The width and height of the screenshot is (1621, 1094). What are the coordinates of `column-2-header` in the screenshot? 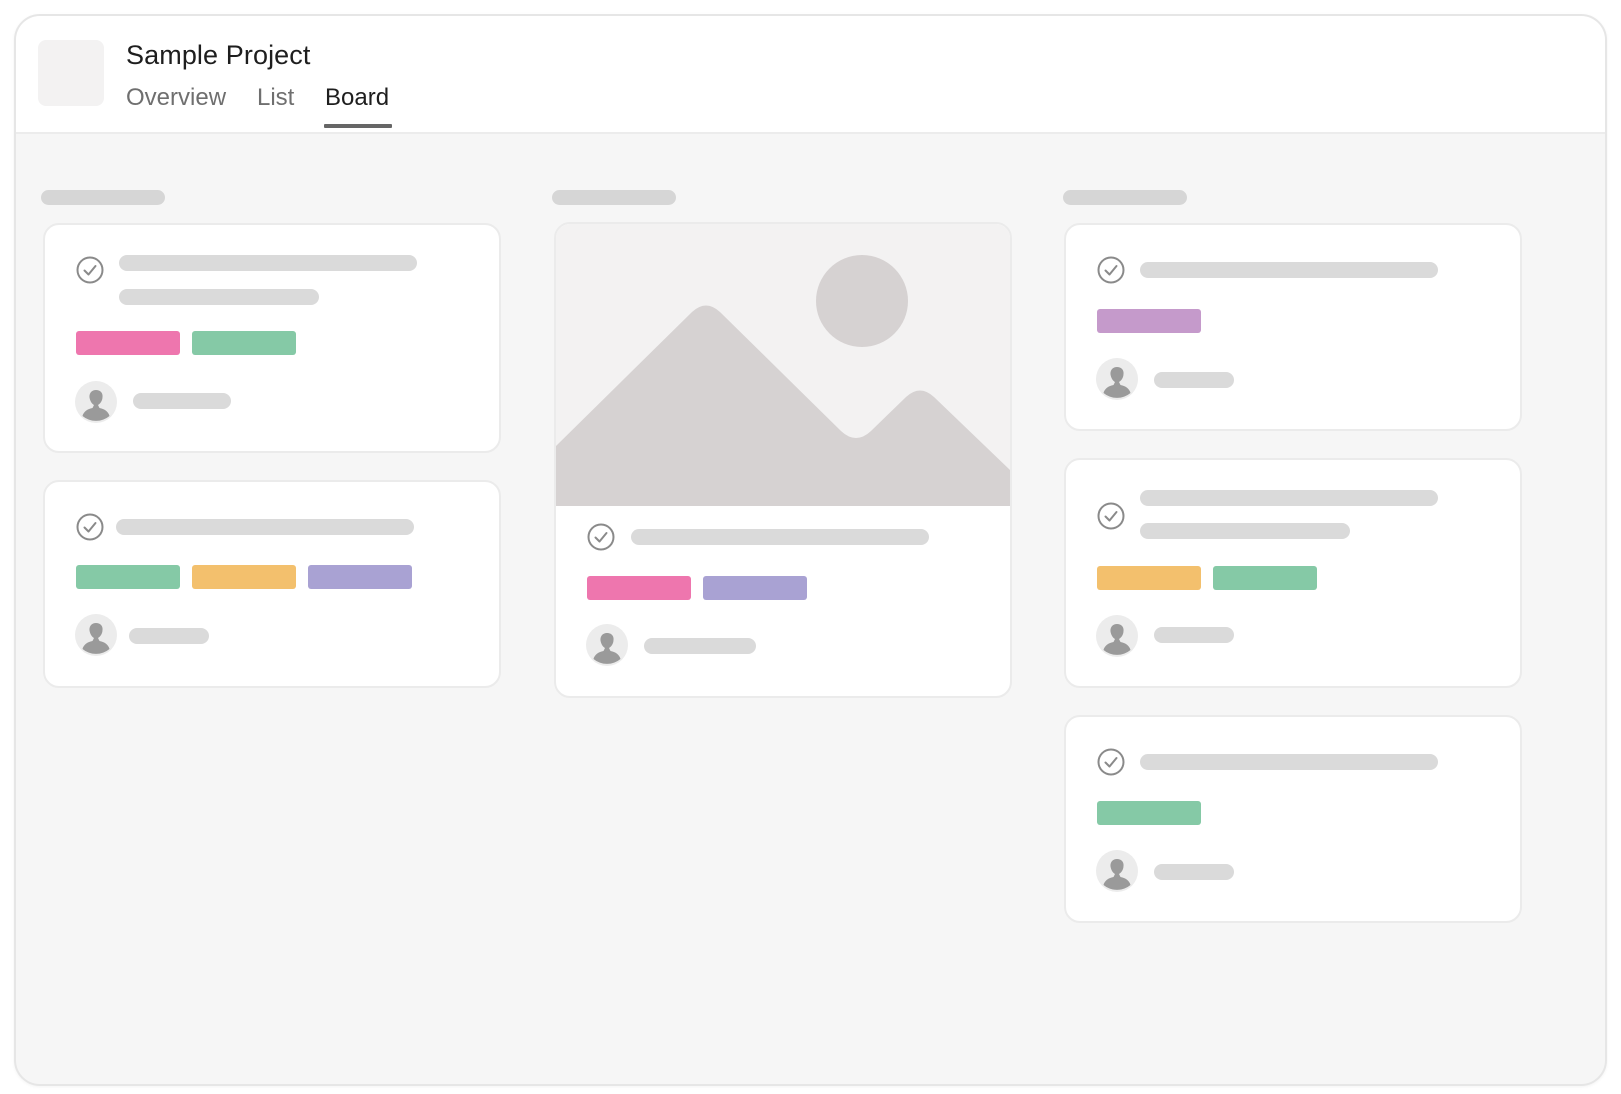 It's located at (614, 197).